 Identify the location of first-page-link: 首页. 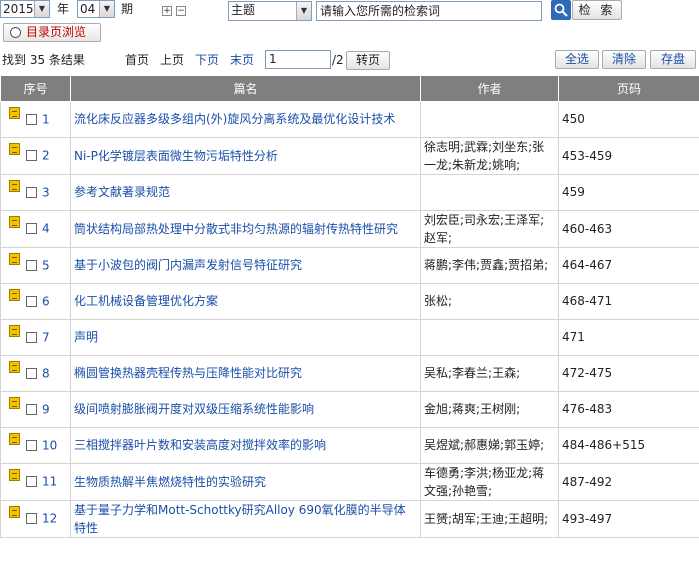
(137, 60).